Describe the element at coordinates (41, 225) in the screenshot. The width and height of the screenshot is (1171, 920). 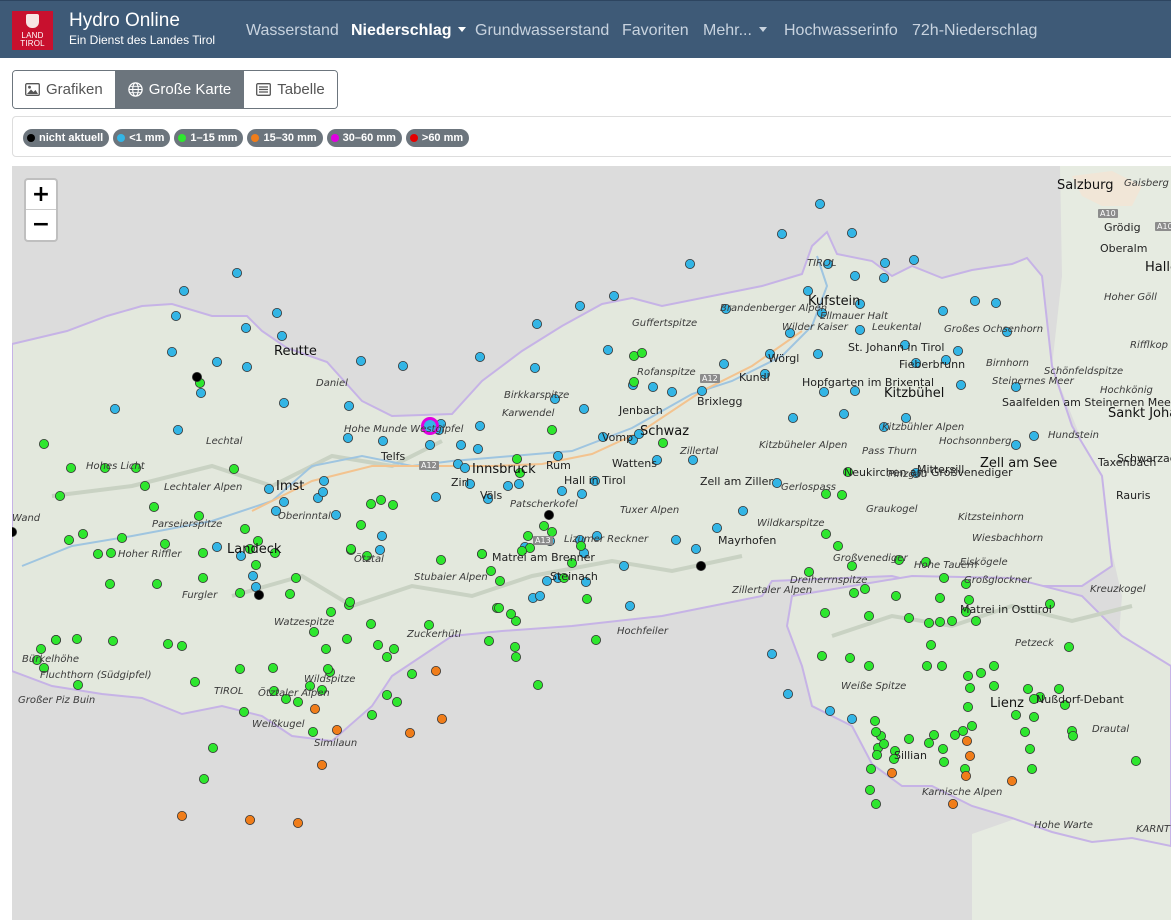
I see `zoom-out-button: −` at that location.